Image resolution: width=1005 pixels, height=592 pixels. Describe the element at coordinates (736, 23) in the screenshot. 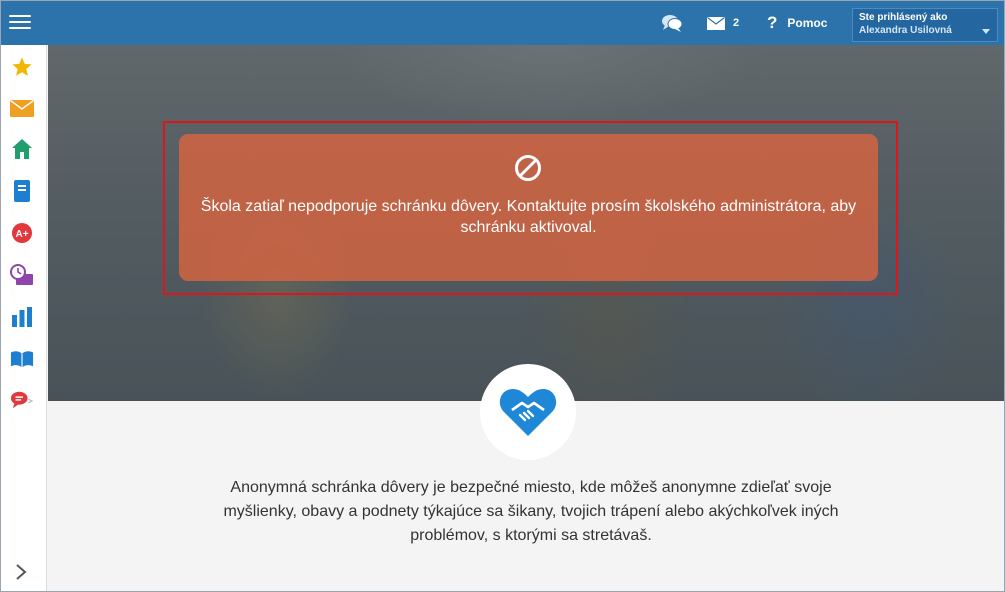

I see `messages-count: 2` at that location.